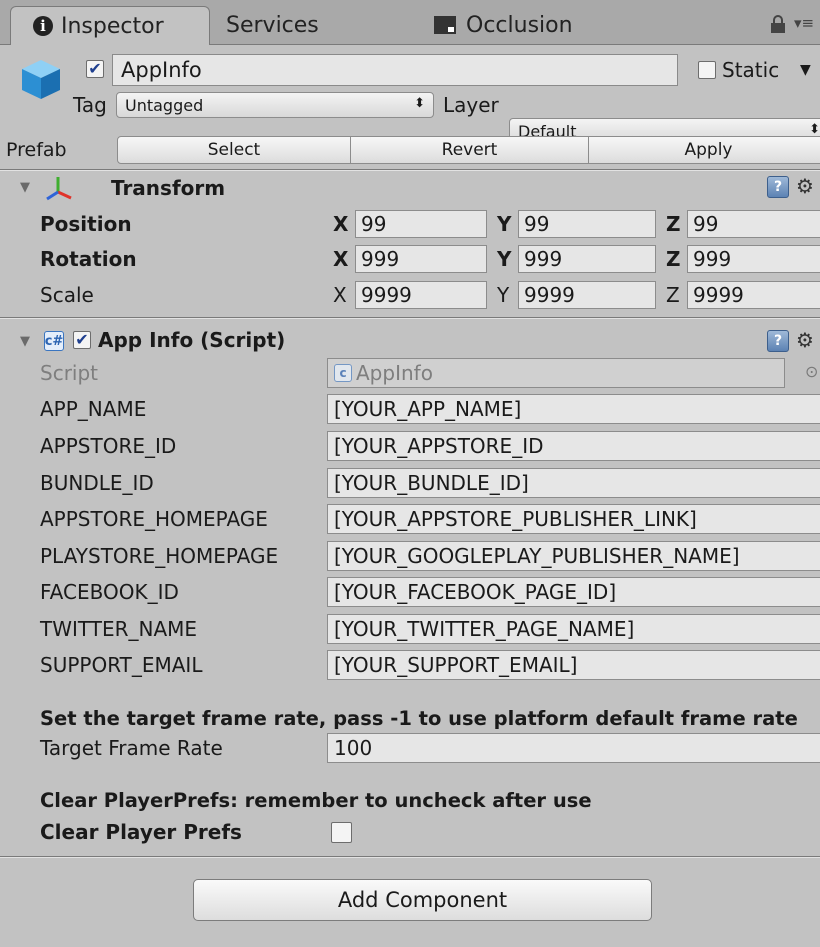 The height and width of the screenshot is (947, 820). What do you see at coordinates (108, 446) in the screenshot?
I see `field-appstore-id-label: APPSTORE_ID` at bounding box center [108, 446].